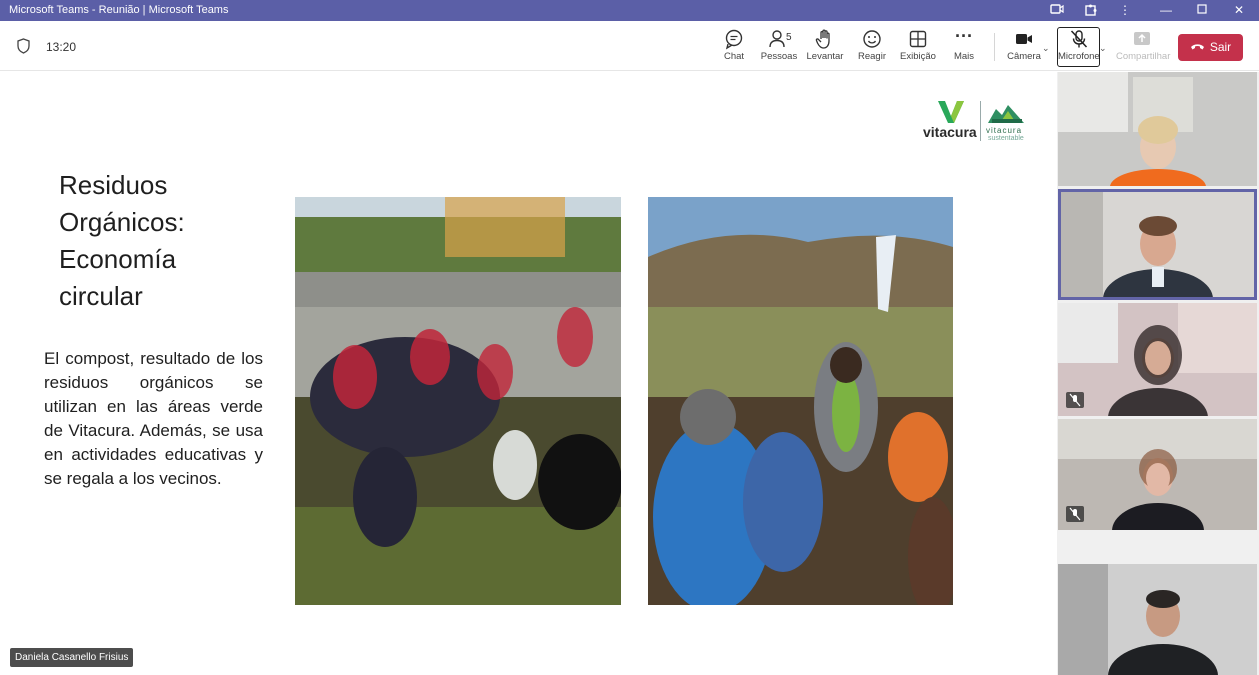  I want to click on people-icon, so click(779, 39).